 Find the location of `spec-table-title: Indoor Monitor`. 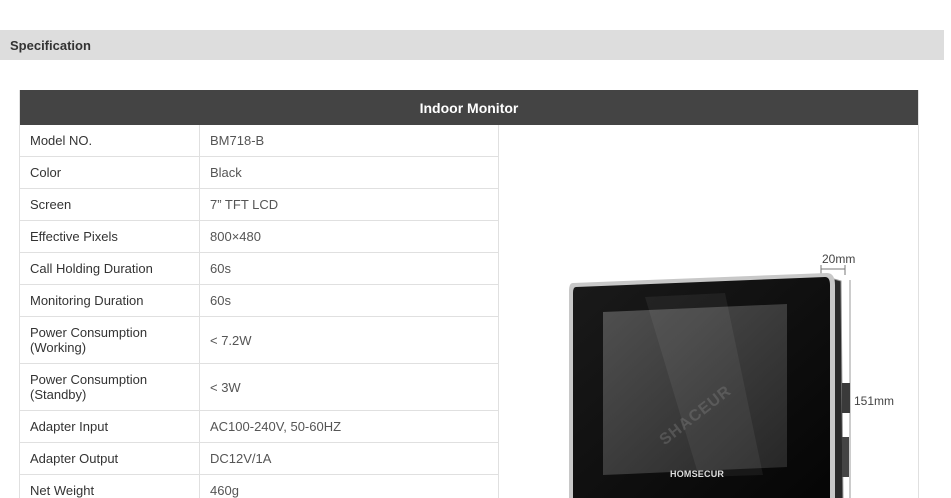

spec-table-title: Indoor Monitor is located at coordinates (469, 107).